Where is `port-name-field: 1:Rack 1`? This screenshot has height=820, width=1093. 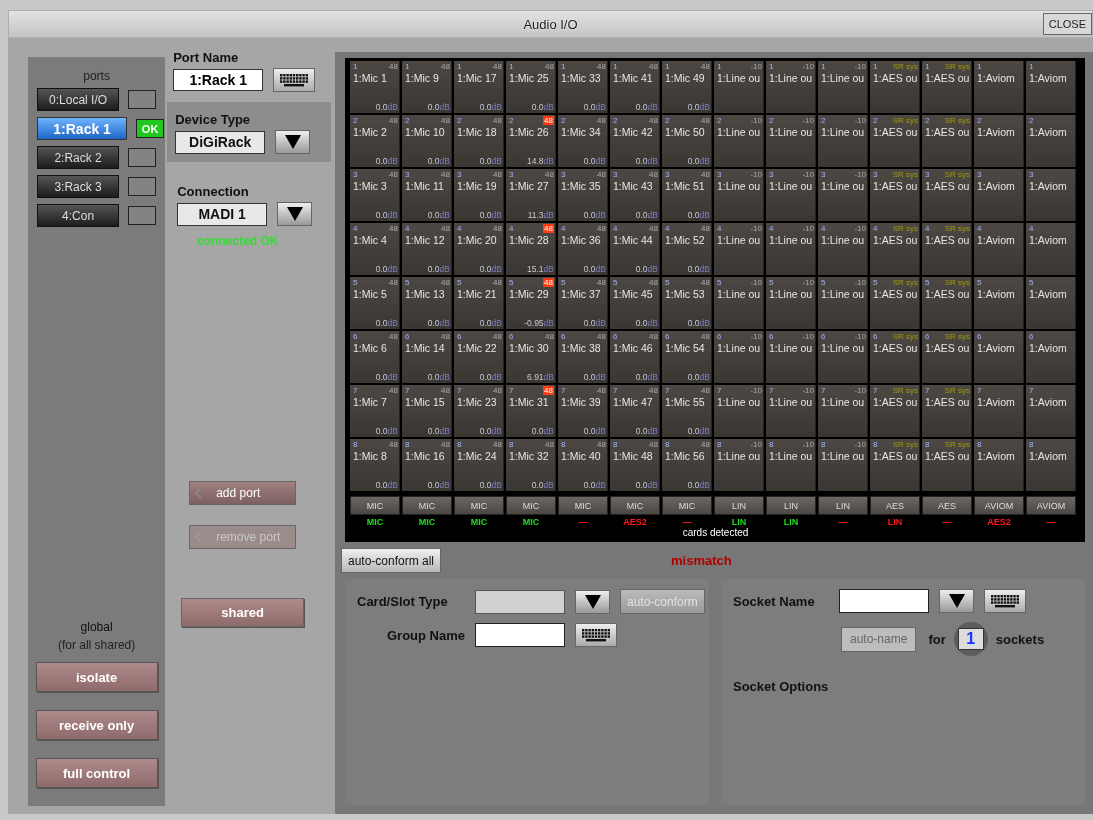
port-name-field: 1:Rack 1 is located at coordinates (218, 80).